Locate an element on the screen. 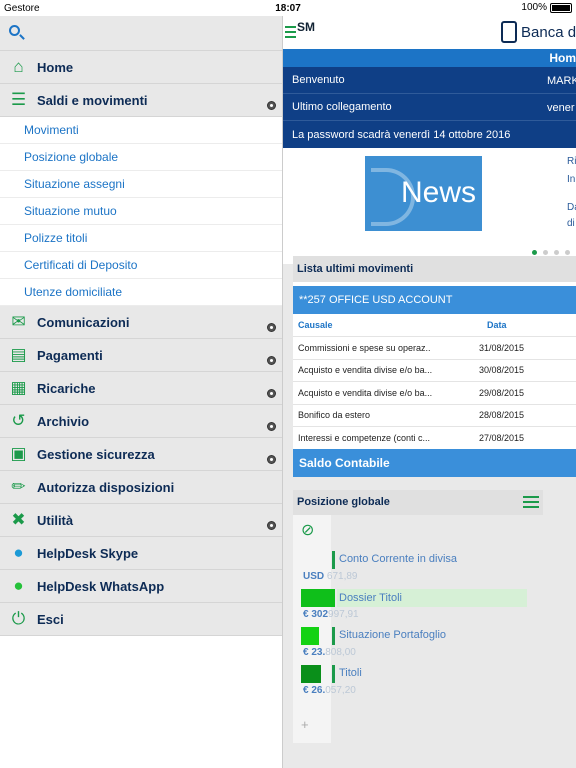  bank-logo-icon is located at coordinates (509, 32).